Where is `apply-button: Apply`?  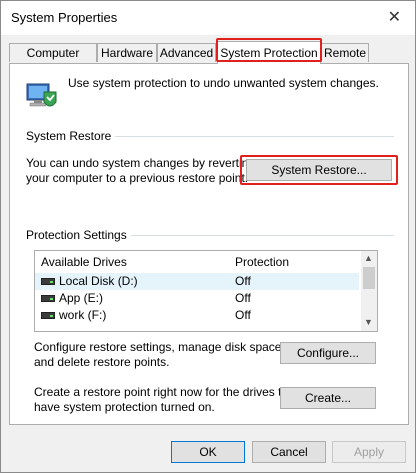
apply-button: Apply is located at coordinates (369, 452).